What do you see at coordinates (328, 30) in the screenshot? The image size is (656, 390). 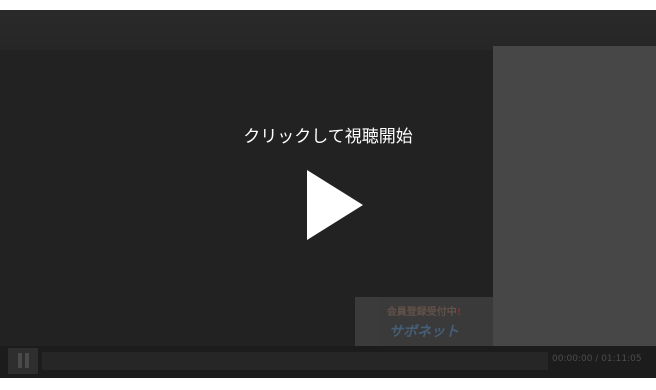 I see `player-top-band` at bounding box center [328, 30].